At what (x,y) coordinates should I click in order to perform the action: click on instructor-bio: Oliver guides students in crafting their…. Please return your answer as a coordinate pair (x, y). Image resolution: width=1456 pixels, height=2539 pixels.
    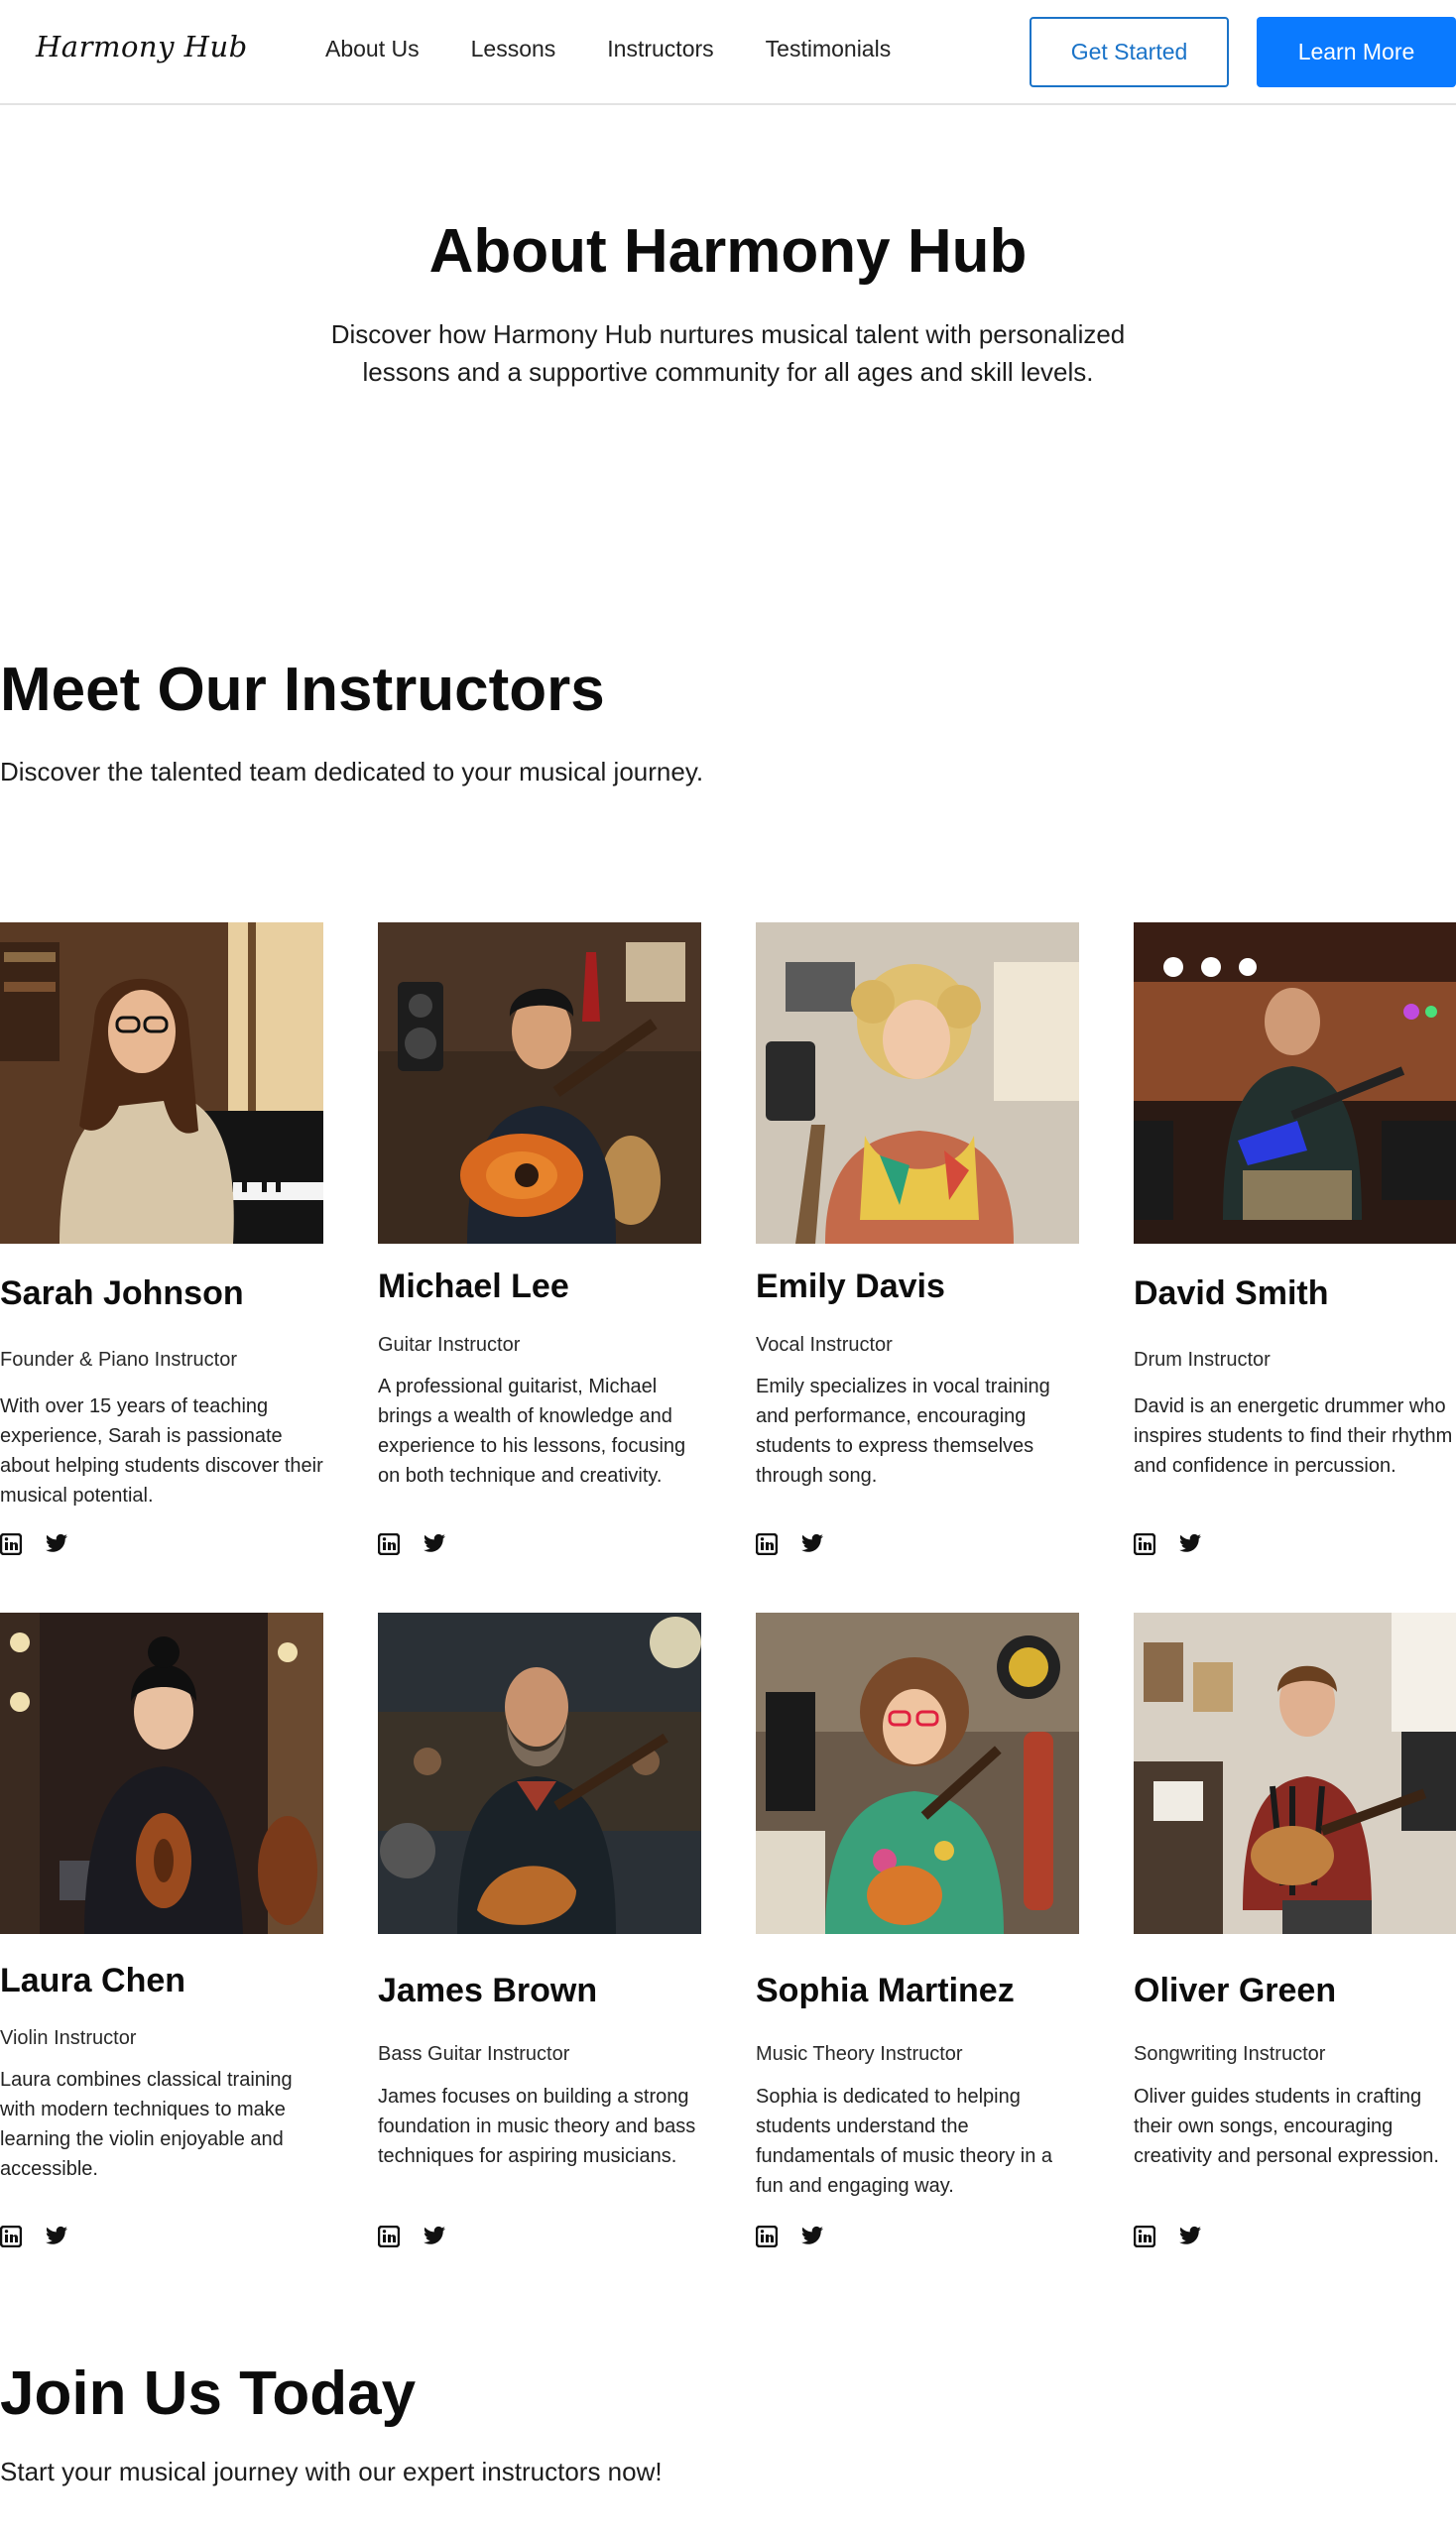
    Looking at the image, I should click on (1286, 2127).